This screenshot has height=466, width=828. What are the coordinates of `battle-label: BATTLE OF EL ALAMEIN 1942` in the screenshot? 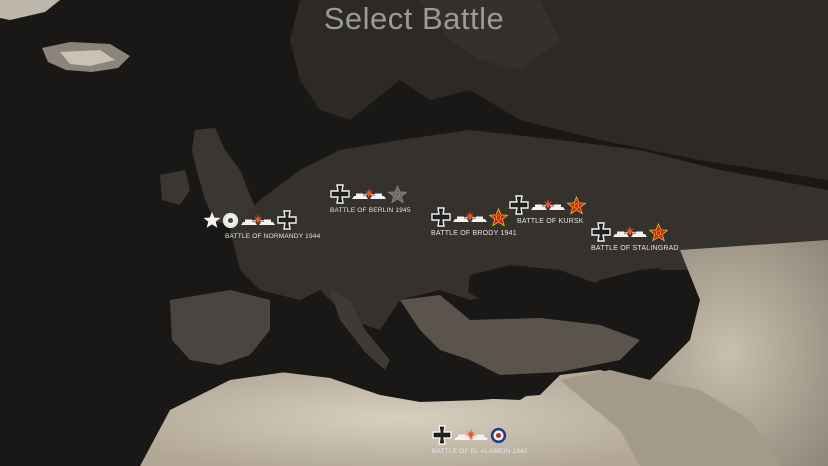 It's located at (480, 451).